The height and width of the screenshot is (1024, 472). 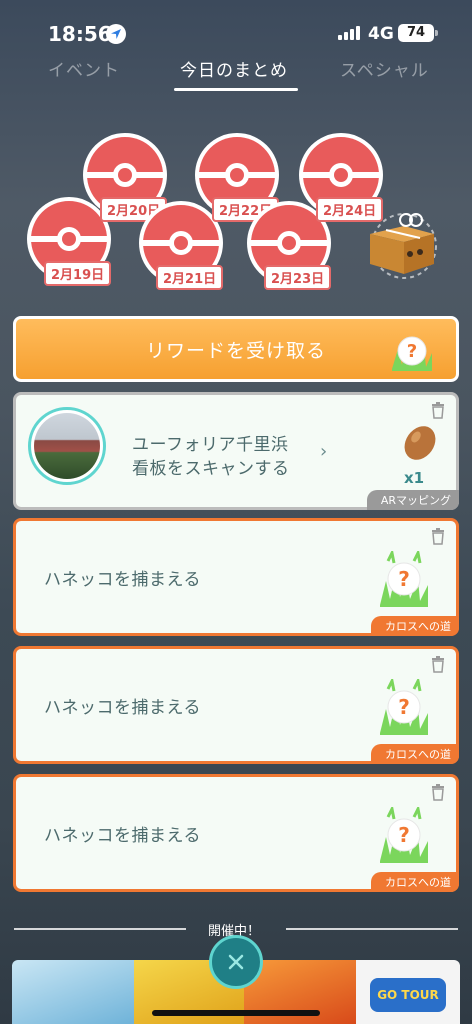 I want to click on claim-reward-label: リワードを受け取る, so click(x=235, y=350).